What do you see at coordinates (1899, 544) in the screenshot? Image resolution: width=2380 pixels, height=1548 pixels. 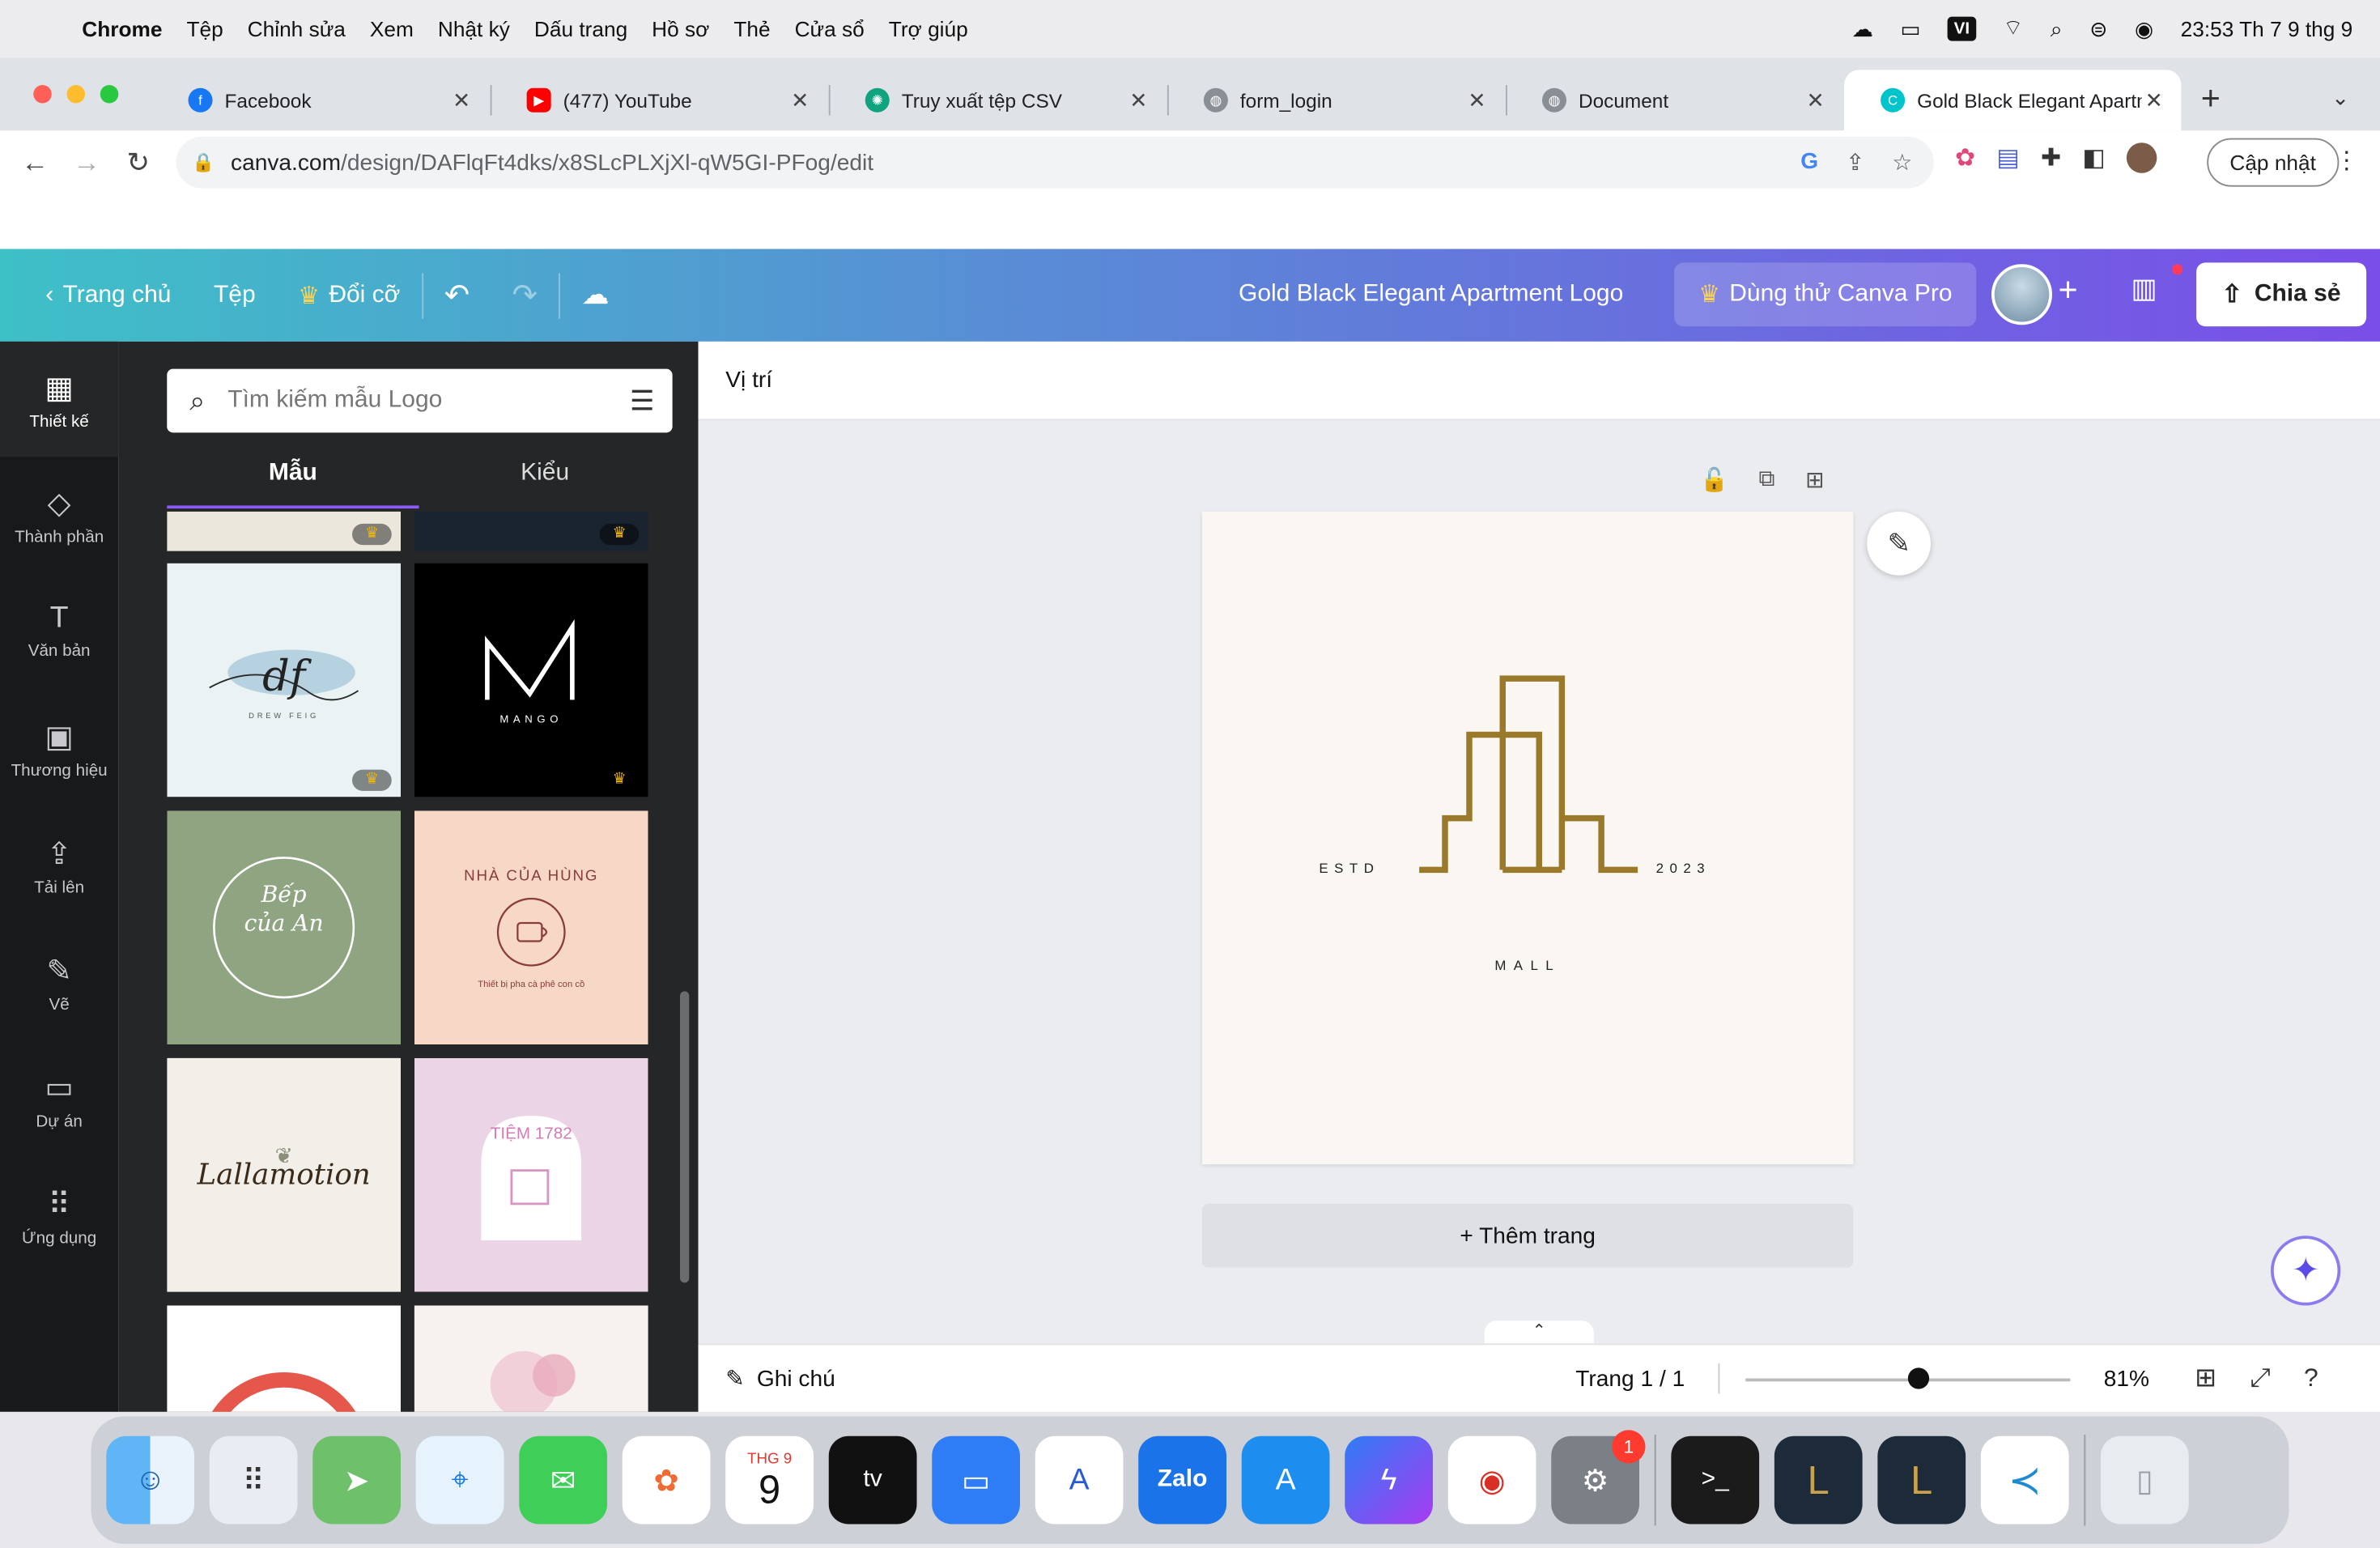 I see `add-comment-icon: ✎` at bounding box center [1899, 544].